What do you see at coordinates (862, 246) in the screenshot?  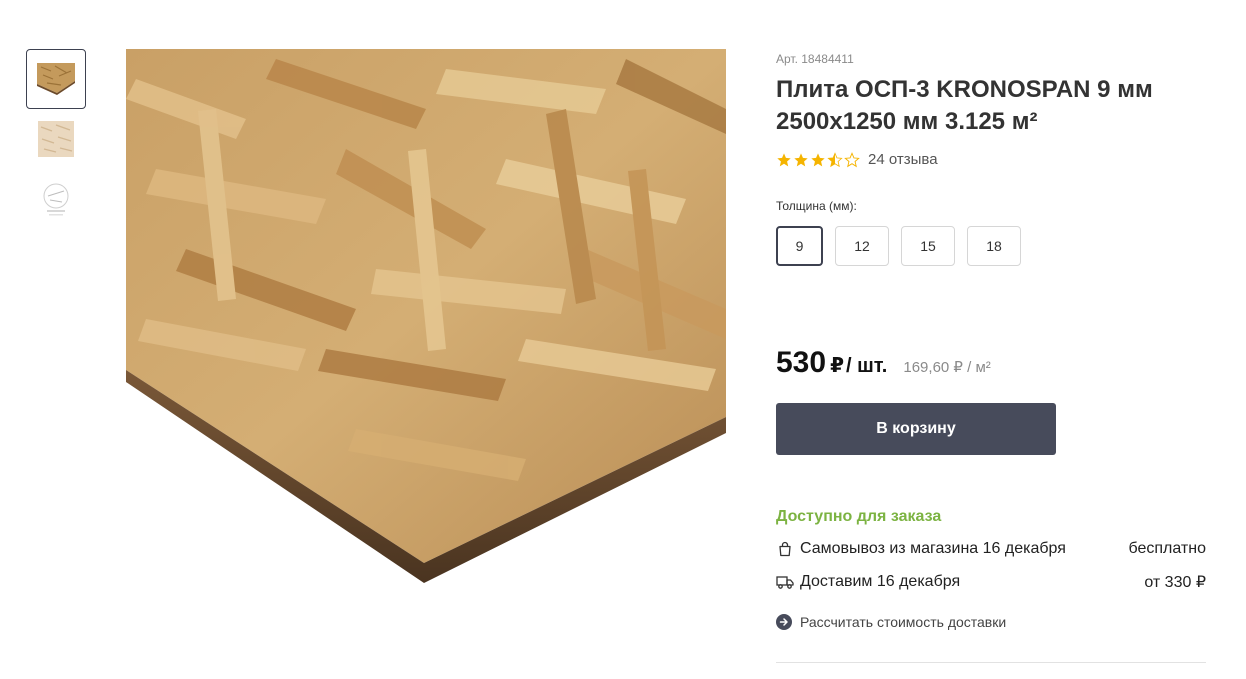 I see `thickness-option-12: 12` at bounding box center [862, 246].